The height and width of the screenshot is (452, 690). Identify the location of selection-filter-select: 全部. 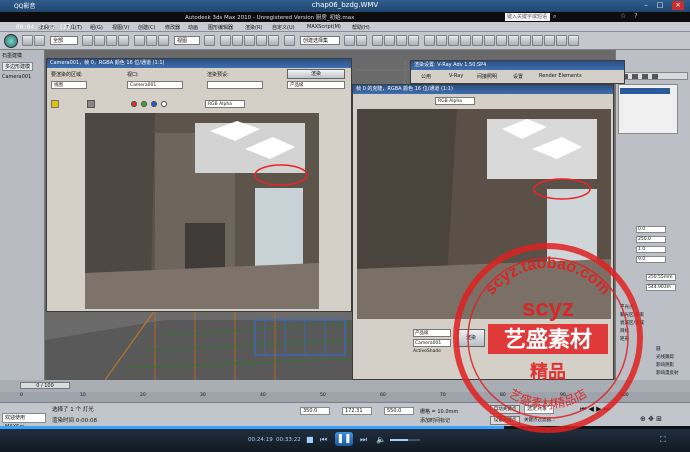
(64, 40).